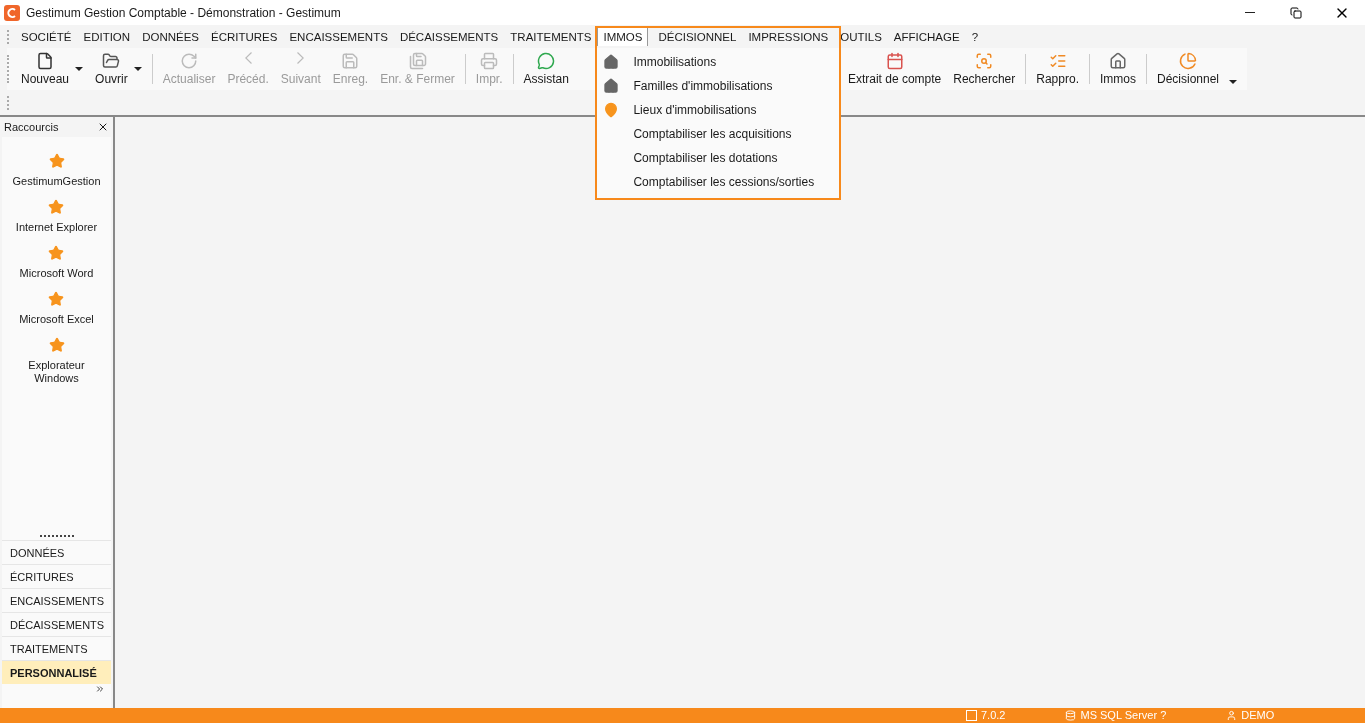 The width and height of the screenshot is (1365, 723). I want to click on panel-title: Raccourcis, so click(31, 127).